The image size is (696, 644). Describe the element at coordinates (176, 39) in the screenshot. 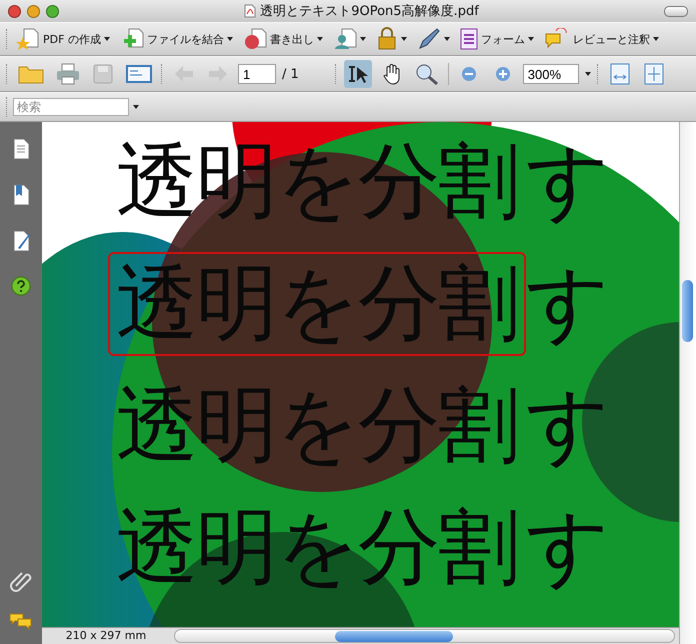

I see `toolbar-menu-button: ファイルを結合` at that location.